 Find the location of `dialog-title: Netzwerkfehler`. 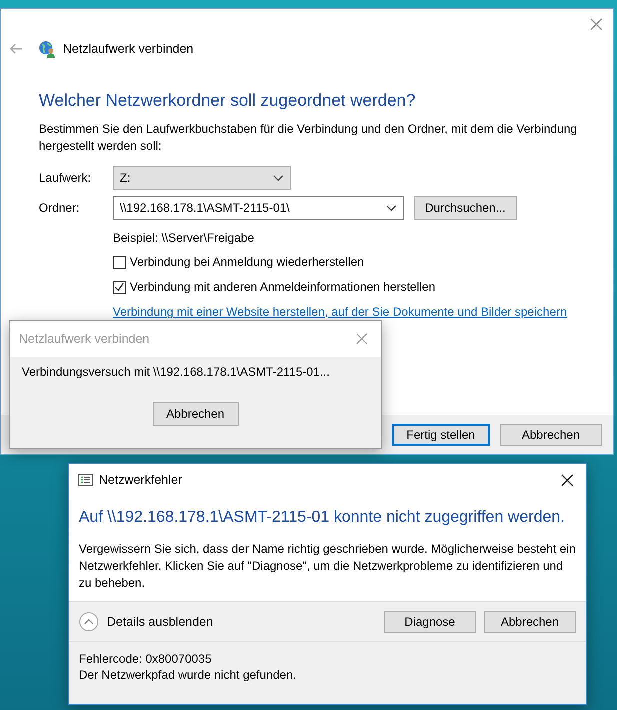

dialog-title: Netzwerkfehler is located at coordinates (141, 480).